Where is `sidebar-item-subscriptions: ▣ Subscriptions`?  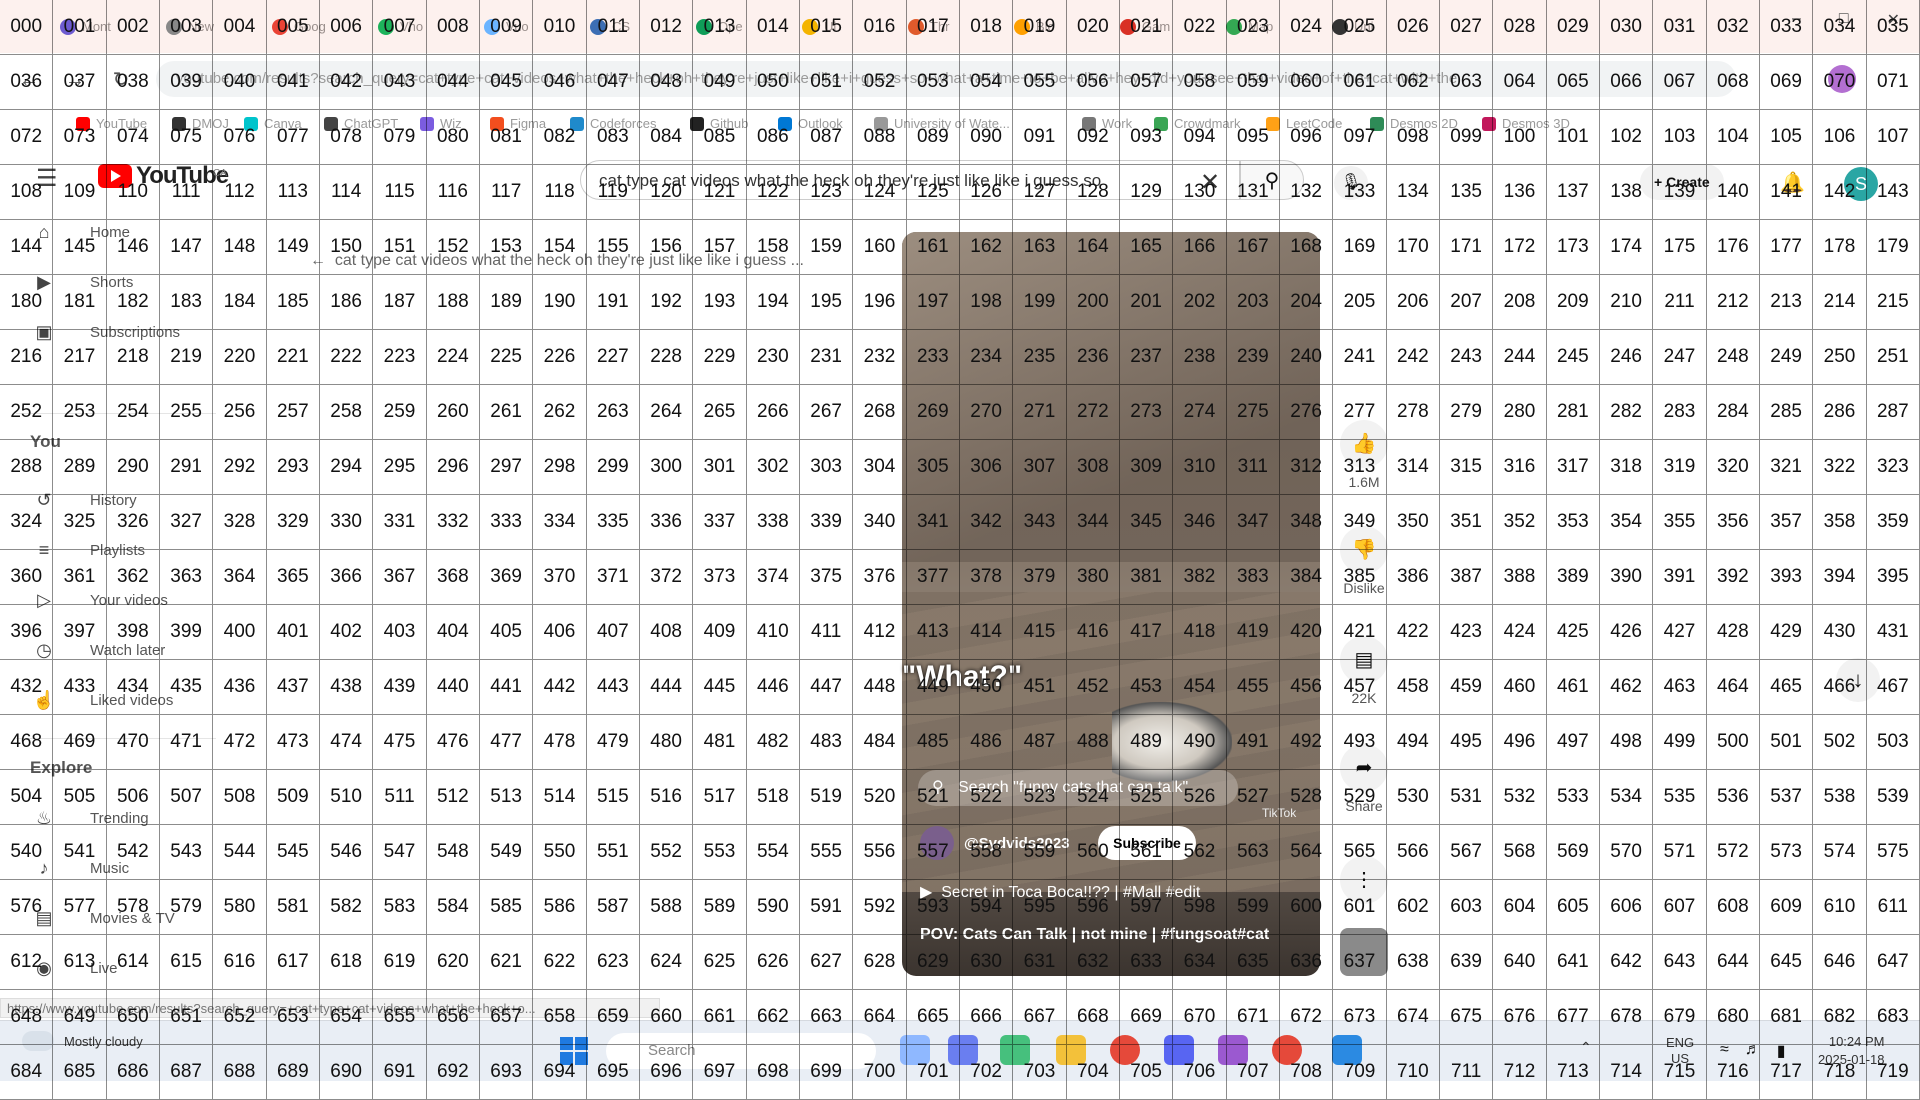
sidebar-item-subscriptions: ▣ Subscriptions is located at coordinates (115, 332).